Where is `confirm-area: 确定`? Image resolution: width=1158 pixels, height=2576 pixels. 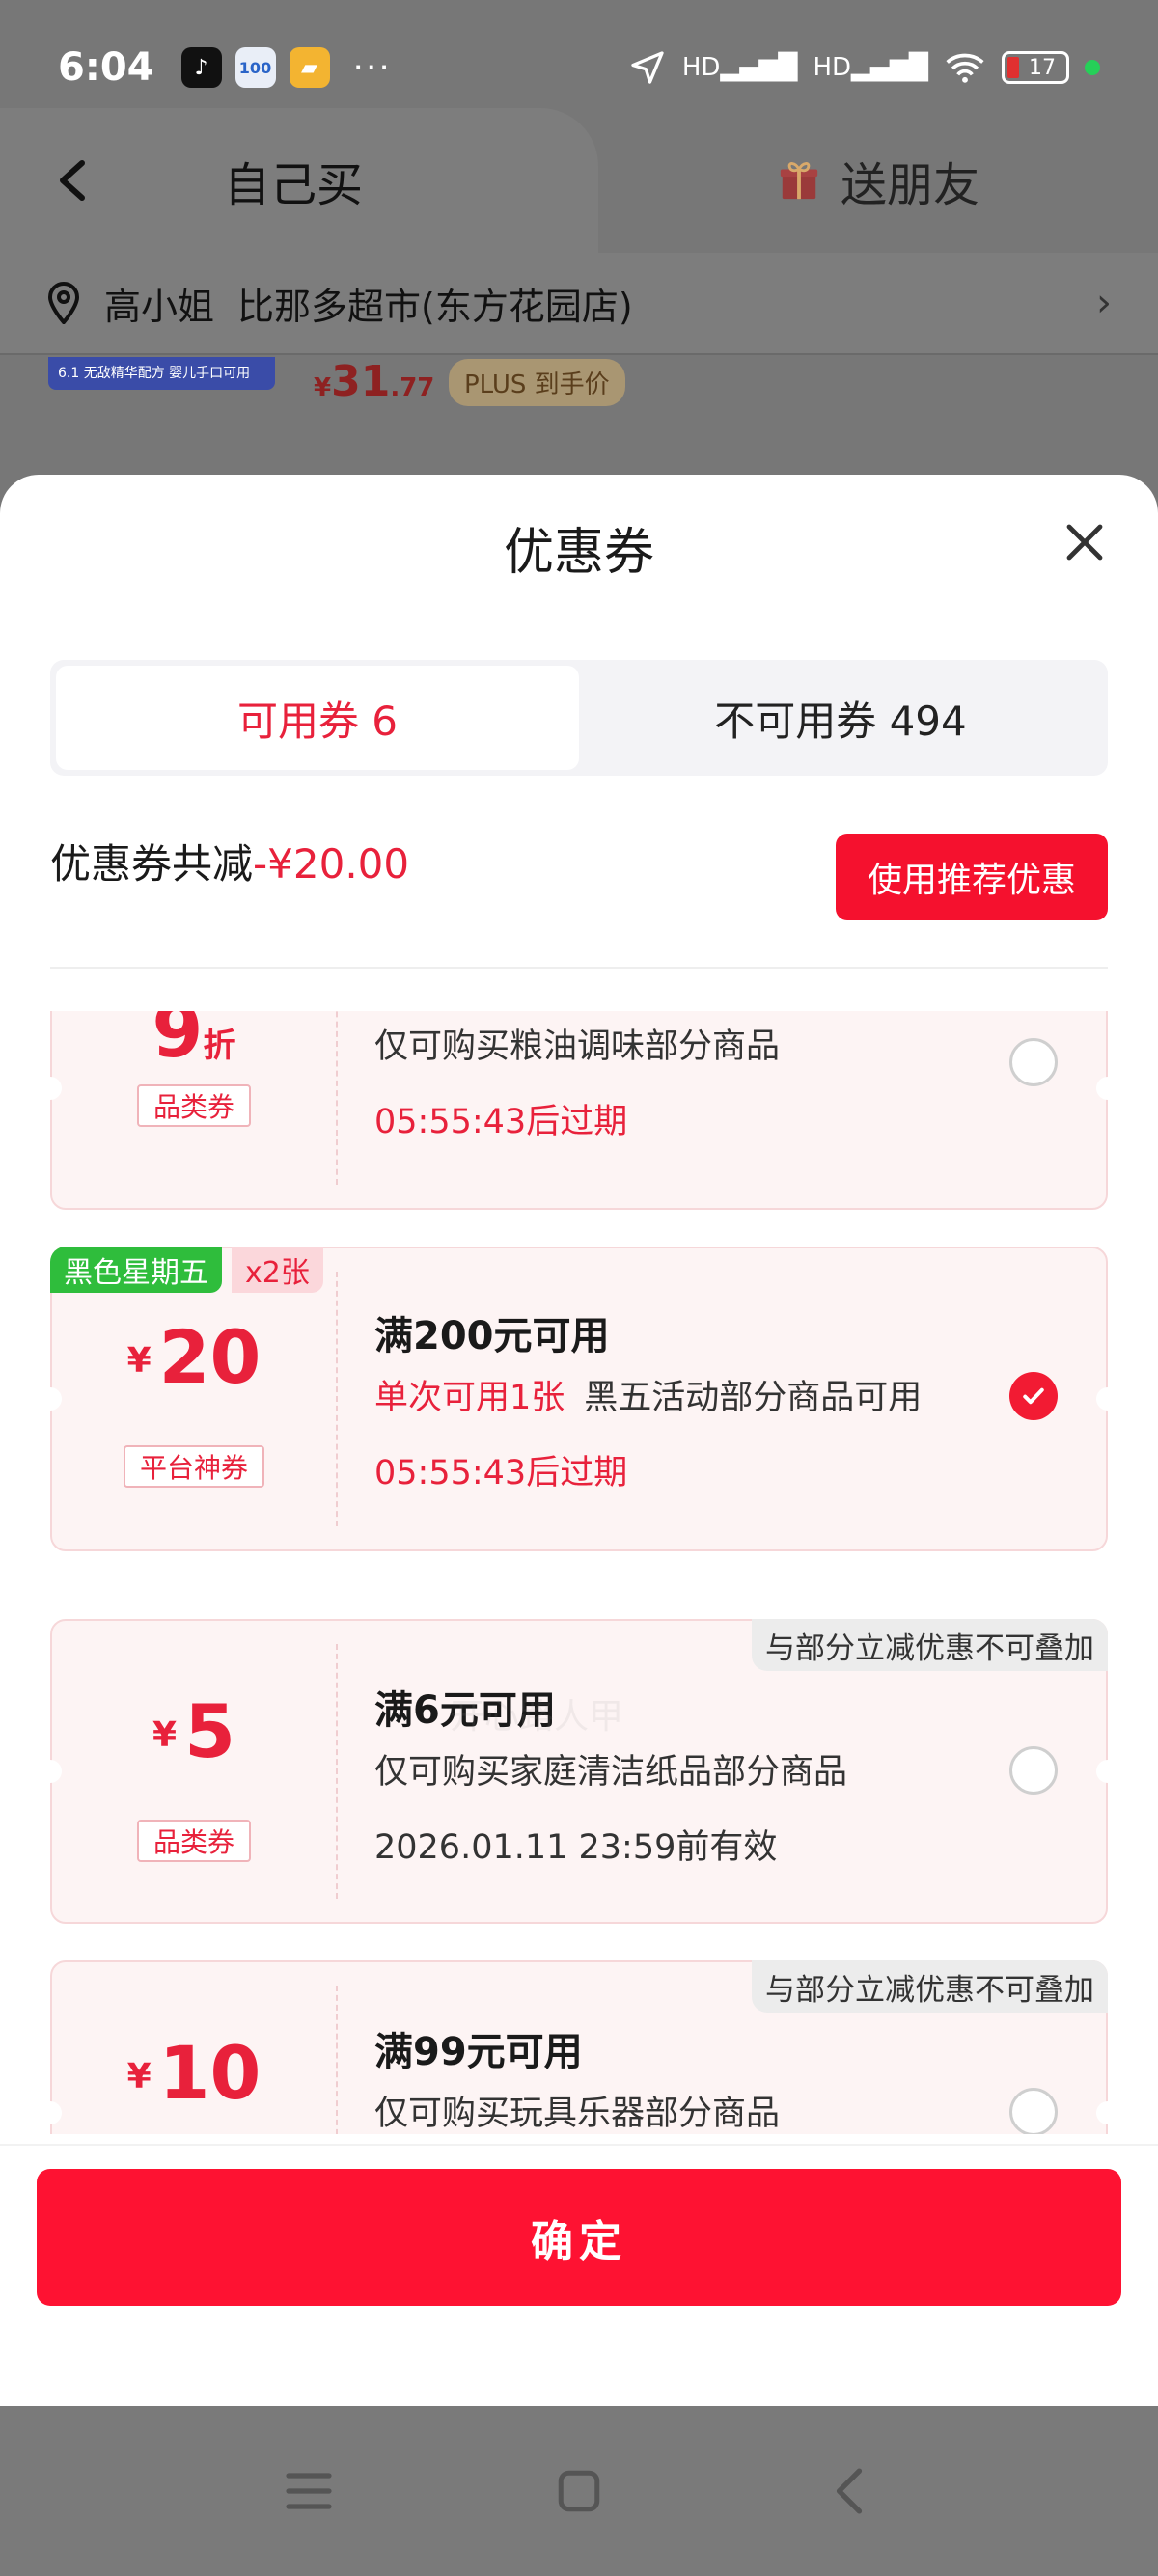 confirm-area: 确定 is located at coordinates (579, 2275).